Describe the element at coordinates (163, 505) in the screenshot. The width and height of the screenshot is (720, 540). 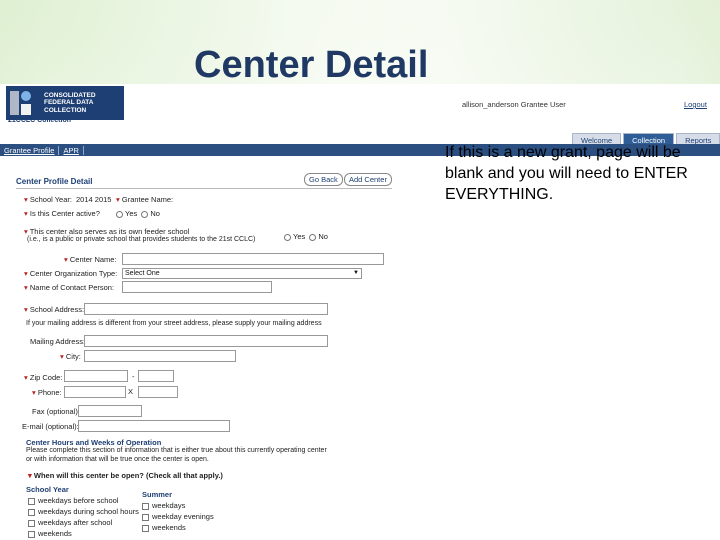
I see `summer-option: weekdays` at that location.